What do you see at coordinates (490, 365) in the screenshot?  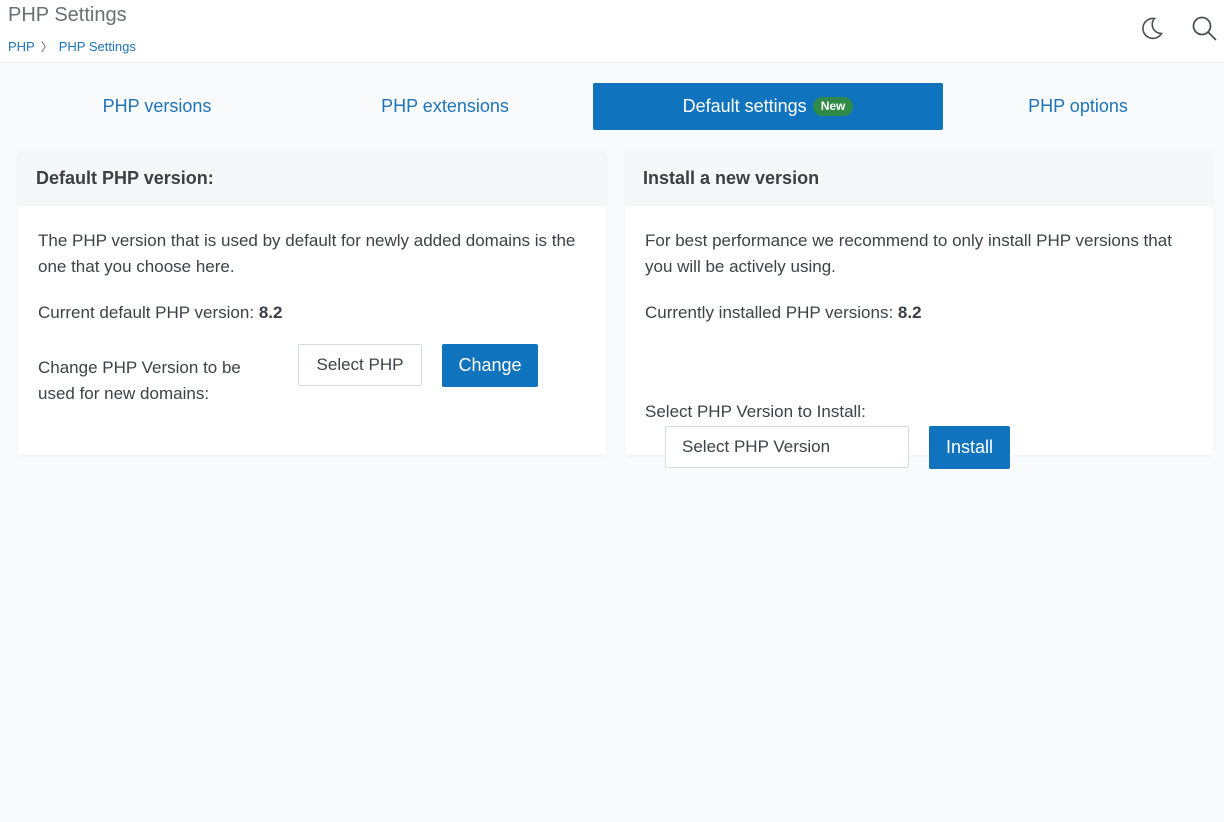 I see `change-button: Change` at bounding box center [490, 365].